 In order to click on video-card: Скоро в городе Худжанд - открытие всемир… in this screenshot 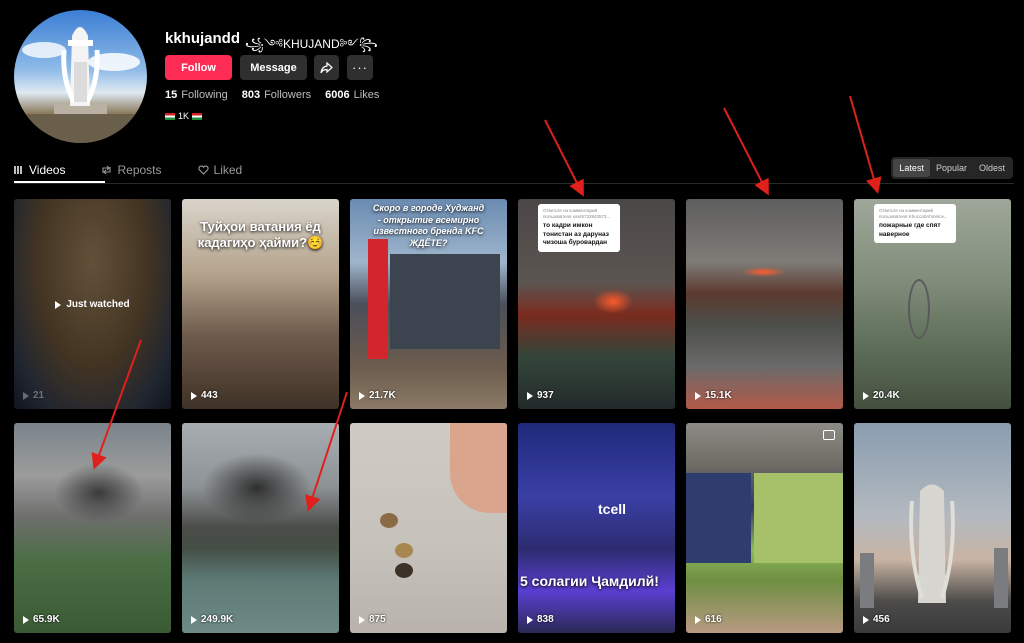, I will do `click(428, 304)`.